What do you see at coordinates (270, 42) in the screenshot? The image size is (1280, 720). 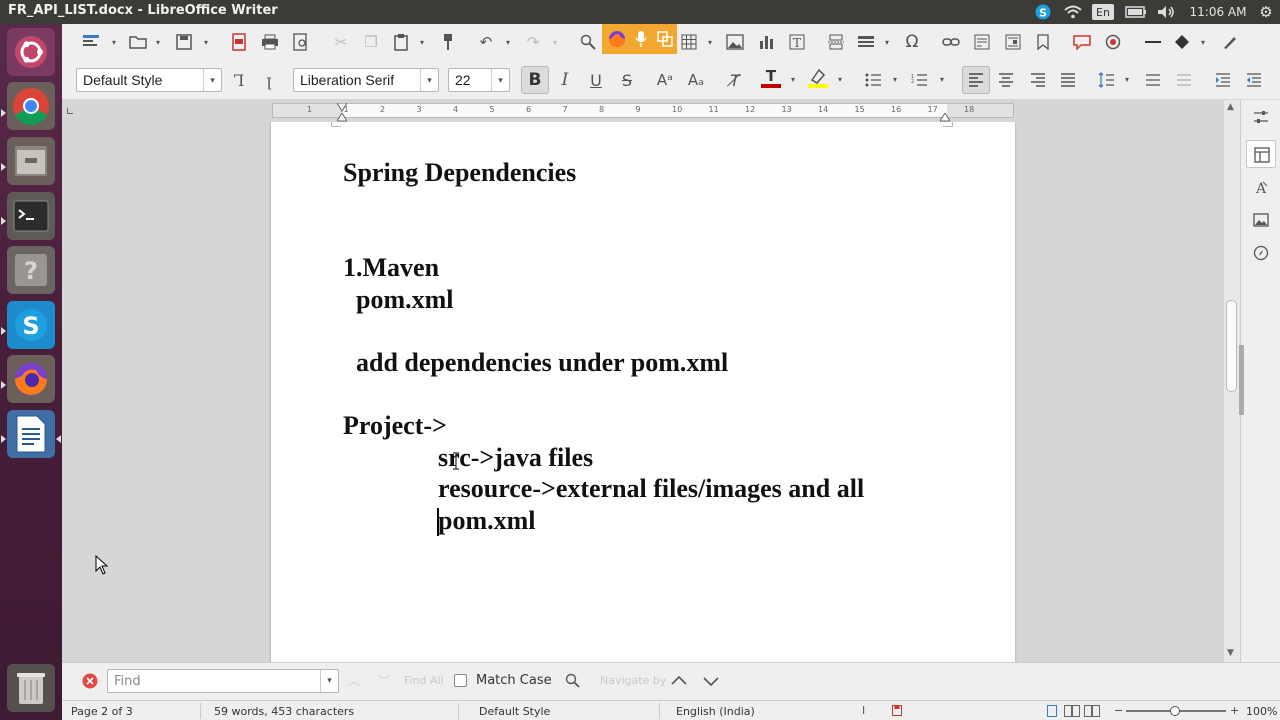 I see `print-icon` at bounding box center [270, 42].